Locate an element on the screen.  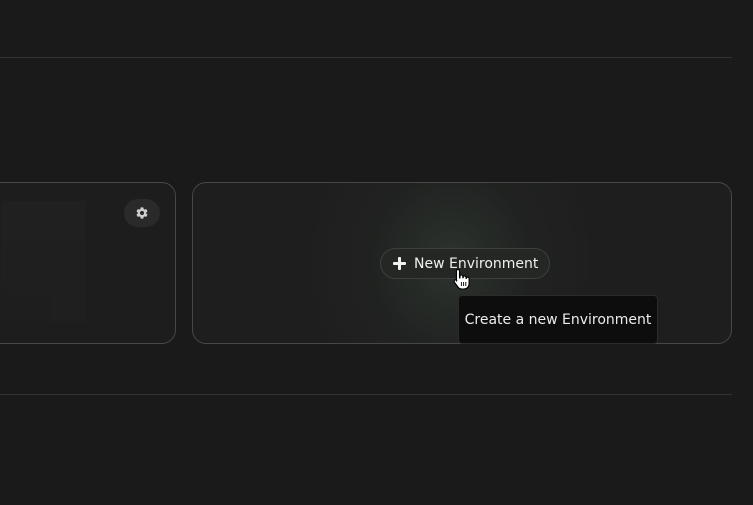
new-environment-label: New Environment is located at coordinates (476, 263).